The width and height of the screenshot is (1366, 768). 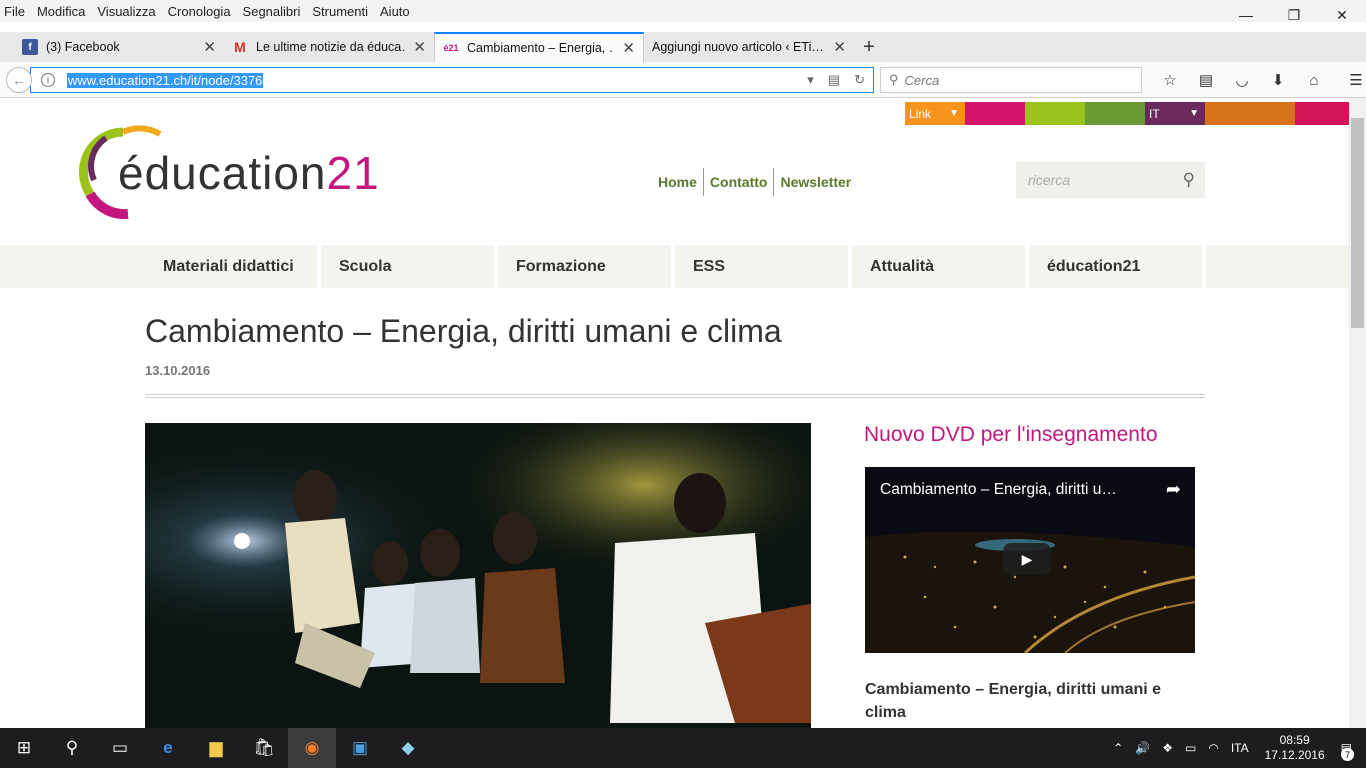 I want to click on divider, so click(x=675, y=396).